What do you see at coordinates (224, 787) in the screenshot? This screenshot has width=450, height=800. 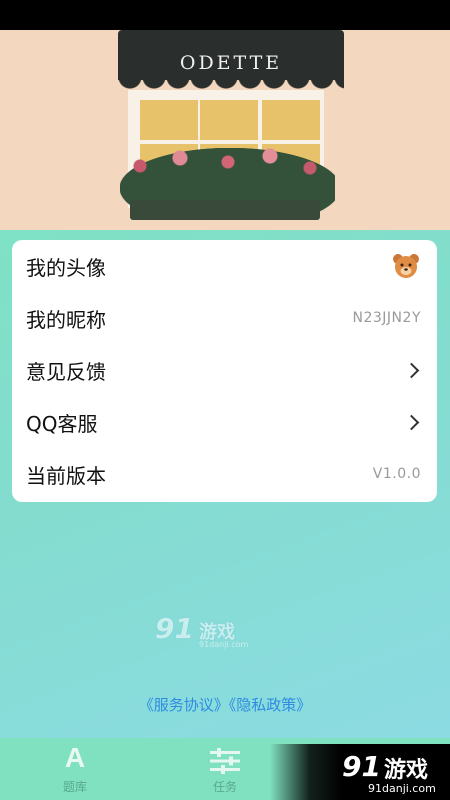 I see `tab-label: 任务` at bounding box center [224, 787].